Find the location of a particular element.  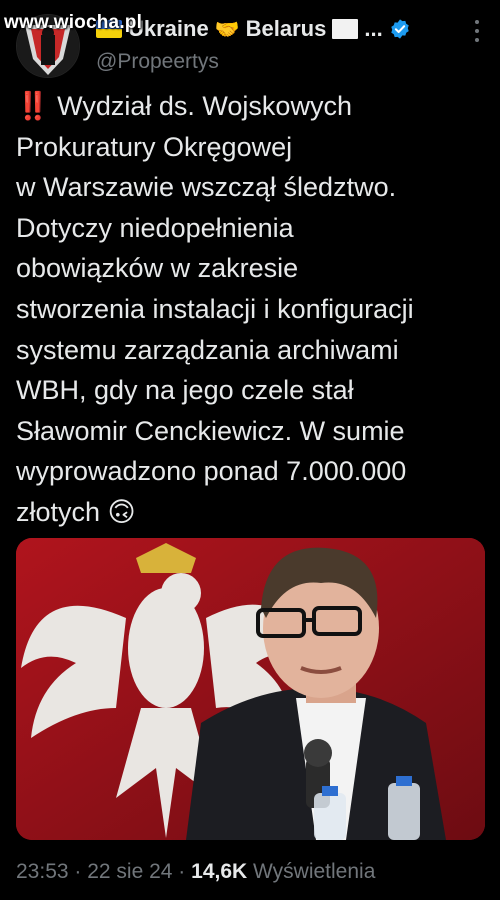

views-count: 14,6K is located at coordinates (219, 871).